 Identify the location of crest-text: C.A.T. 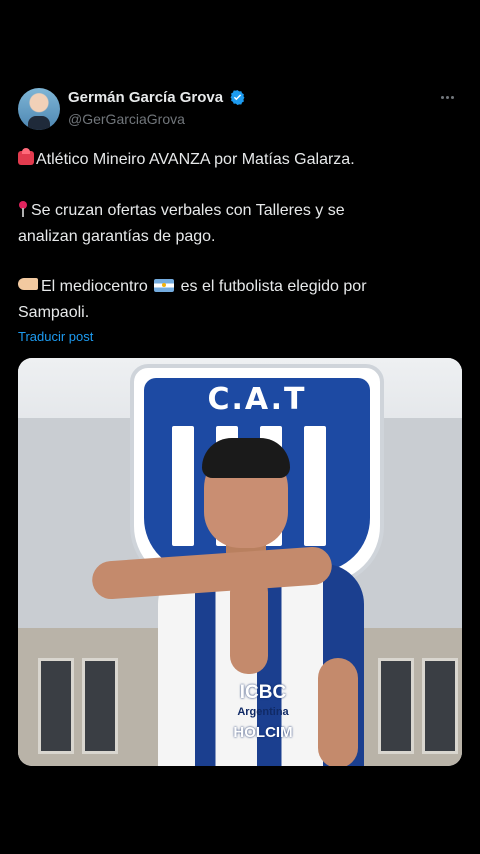
(257, 399).